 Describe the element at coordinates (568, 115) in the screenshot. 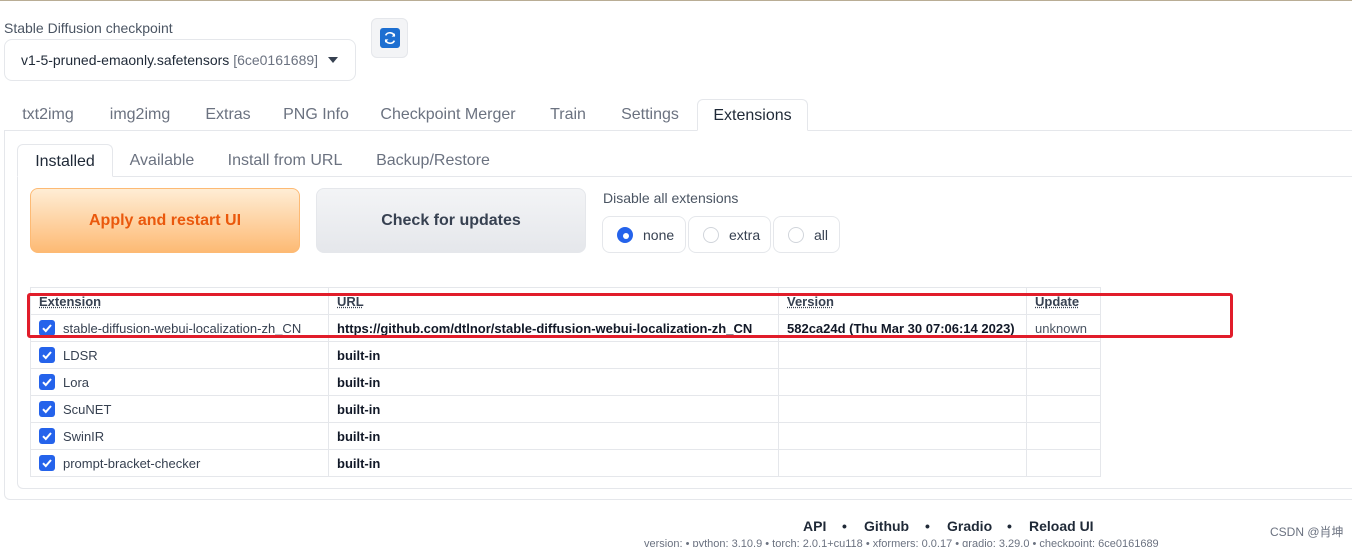

I see `tab-train: Train` at that location.